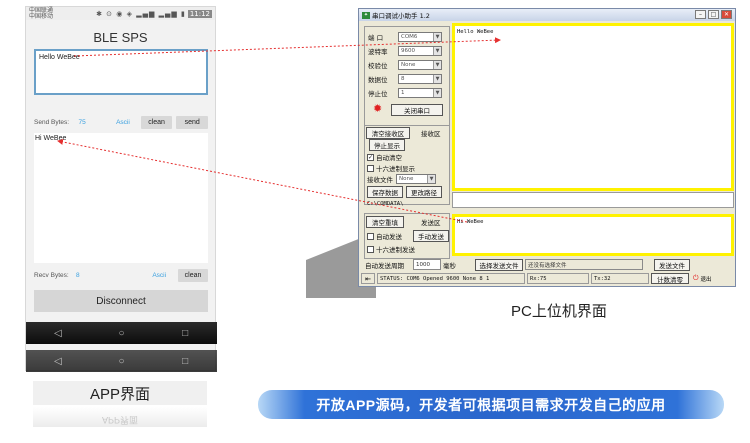  Describe the element at coordinates (52, 122) in the screenshot. I see `send-bytes-label: Send Bytes:` at that location.